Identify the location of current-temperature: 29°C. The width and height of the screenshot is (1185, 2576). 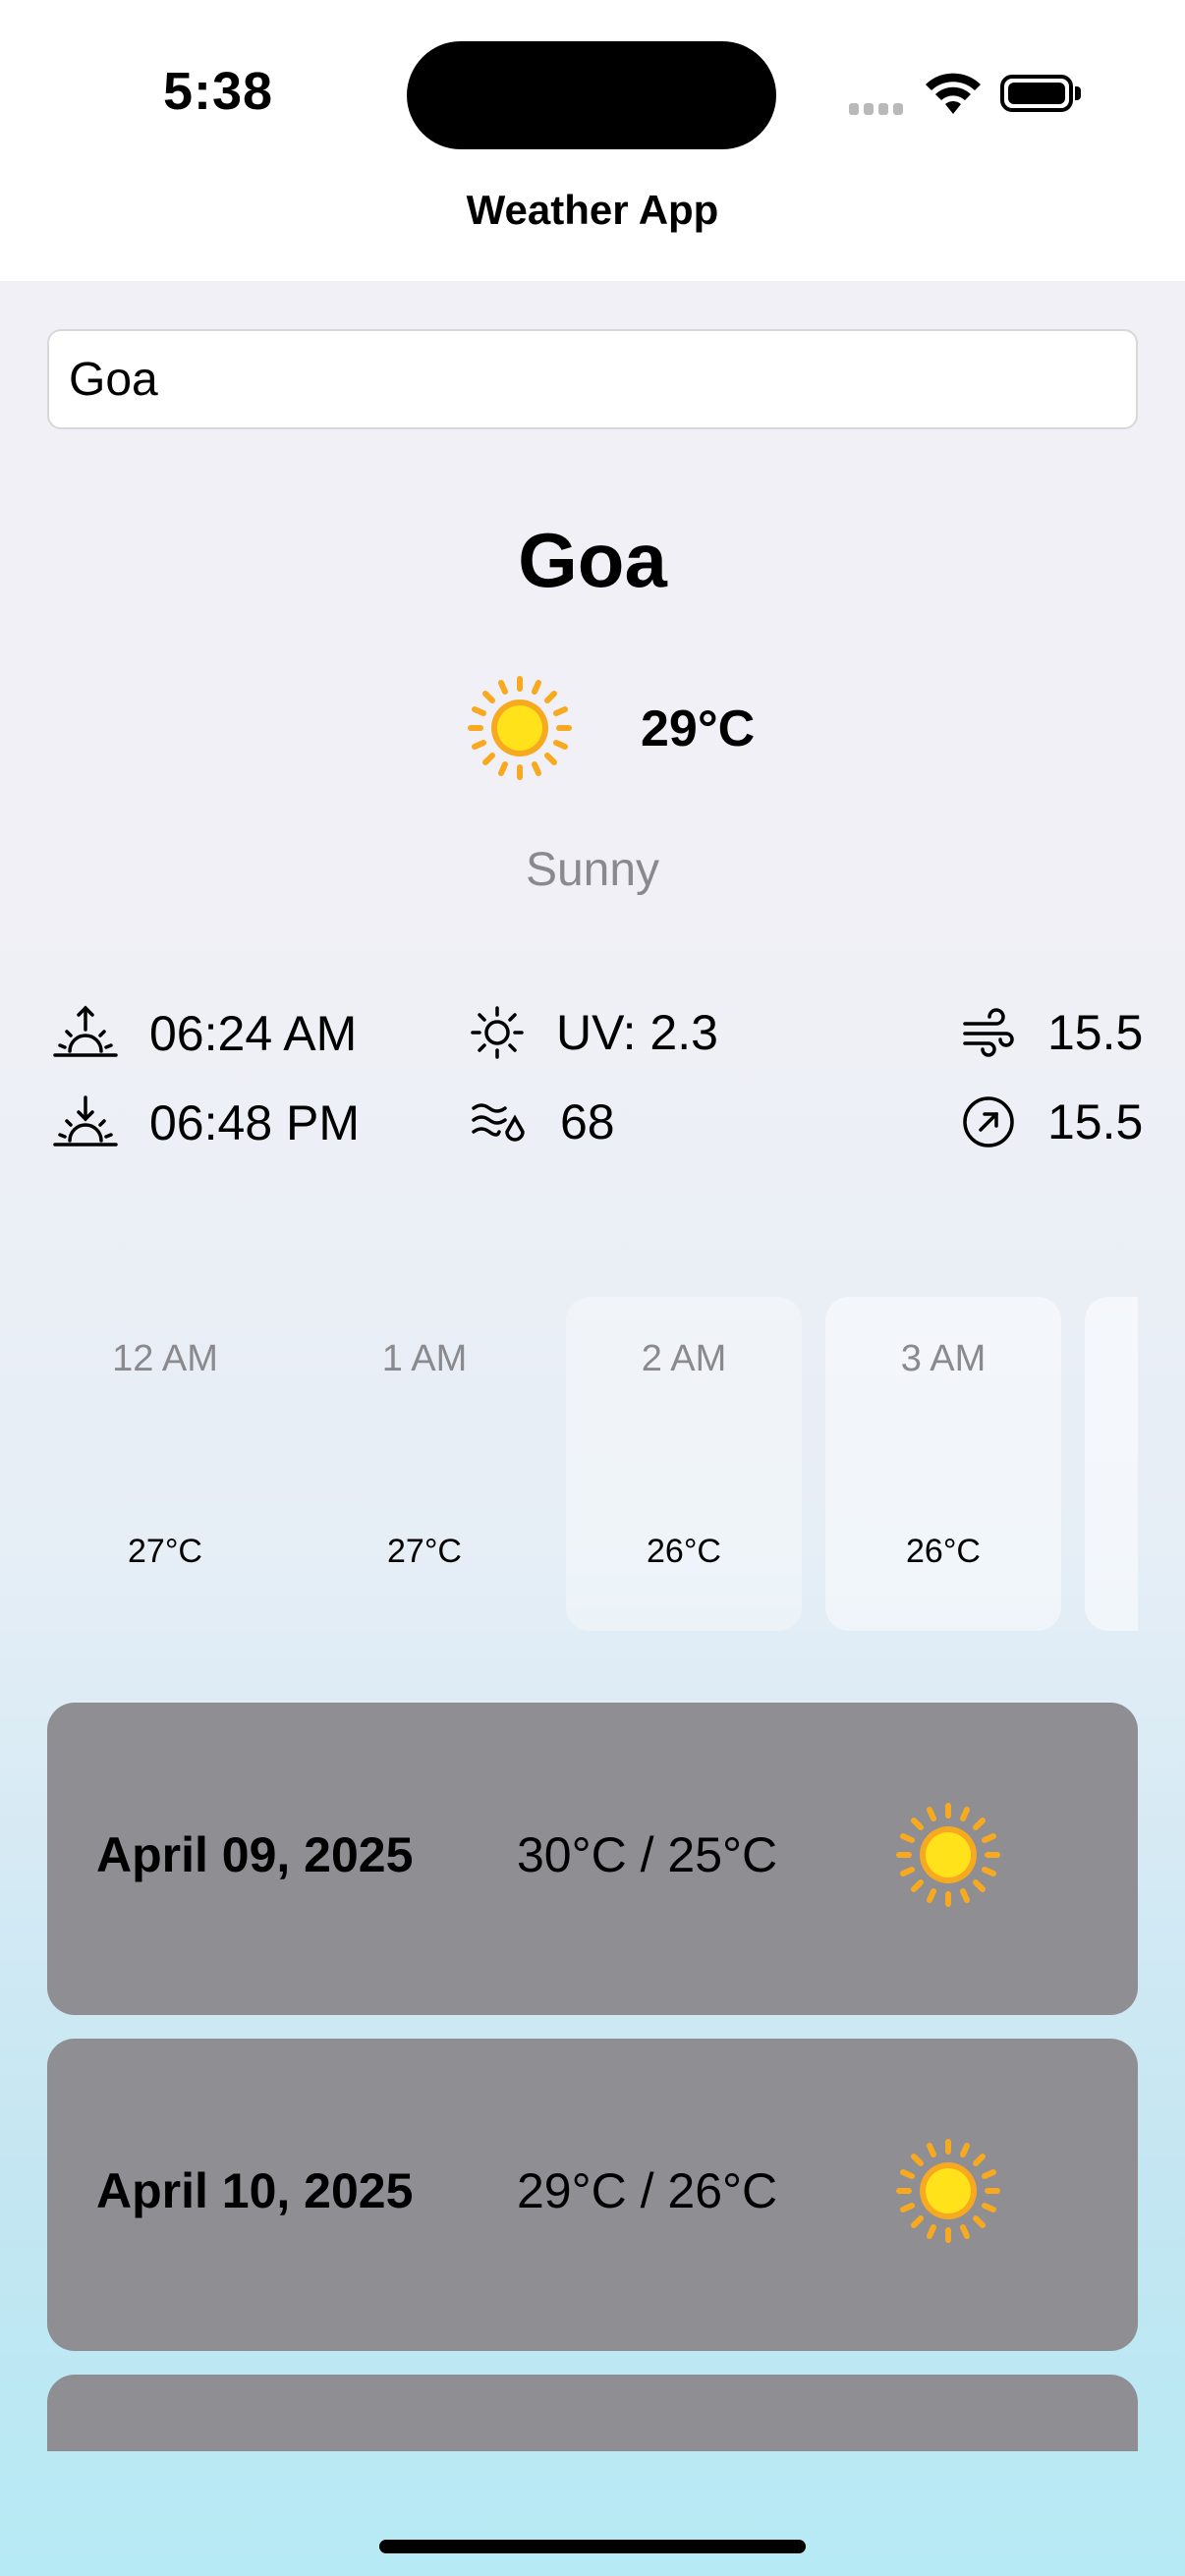
(699, 728).